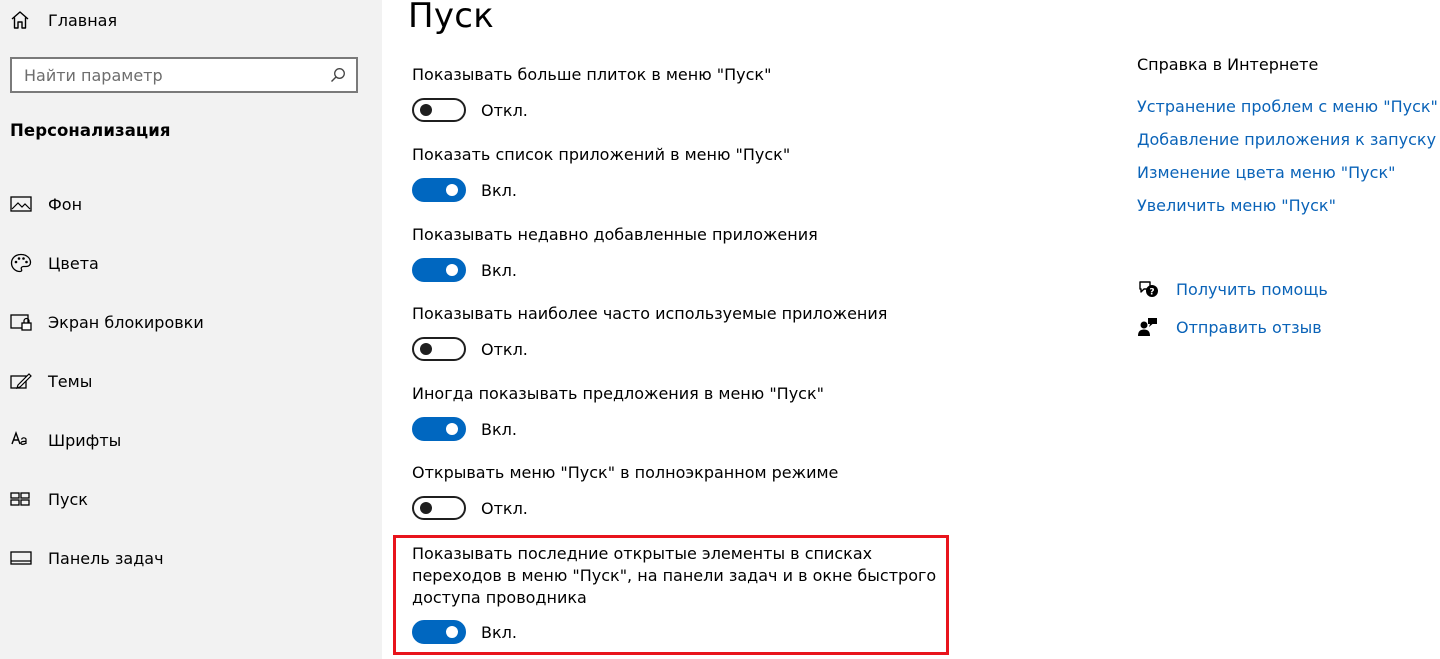 The width and height of the screenshot is (1440, 659). I want to click on sidebar-item-fonts: Шрифты, so click(190, 440).